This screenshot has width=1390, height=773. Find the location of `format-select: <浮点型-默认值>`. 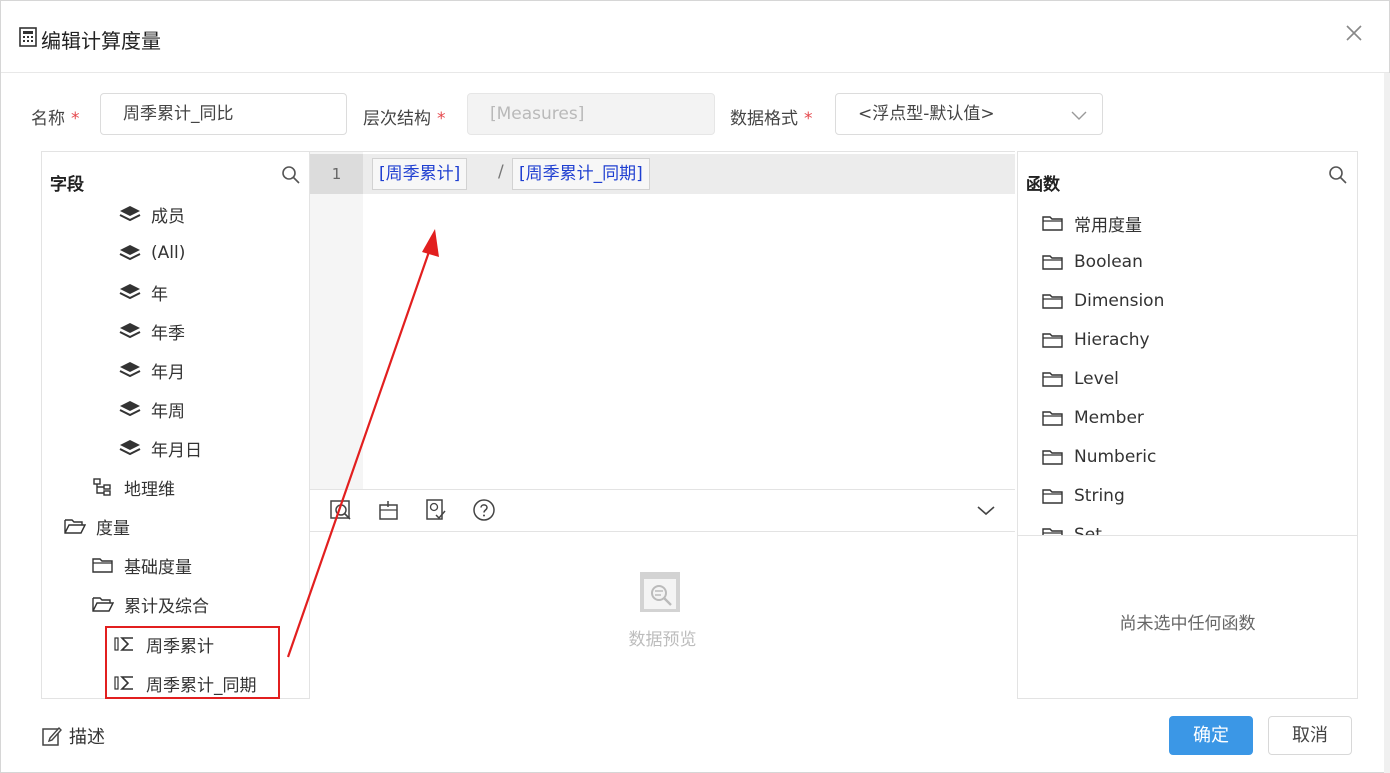

format-select: <浮点型-默认值> is located at coordinates (969, 114).